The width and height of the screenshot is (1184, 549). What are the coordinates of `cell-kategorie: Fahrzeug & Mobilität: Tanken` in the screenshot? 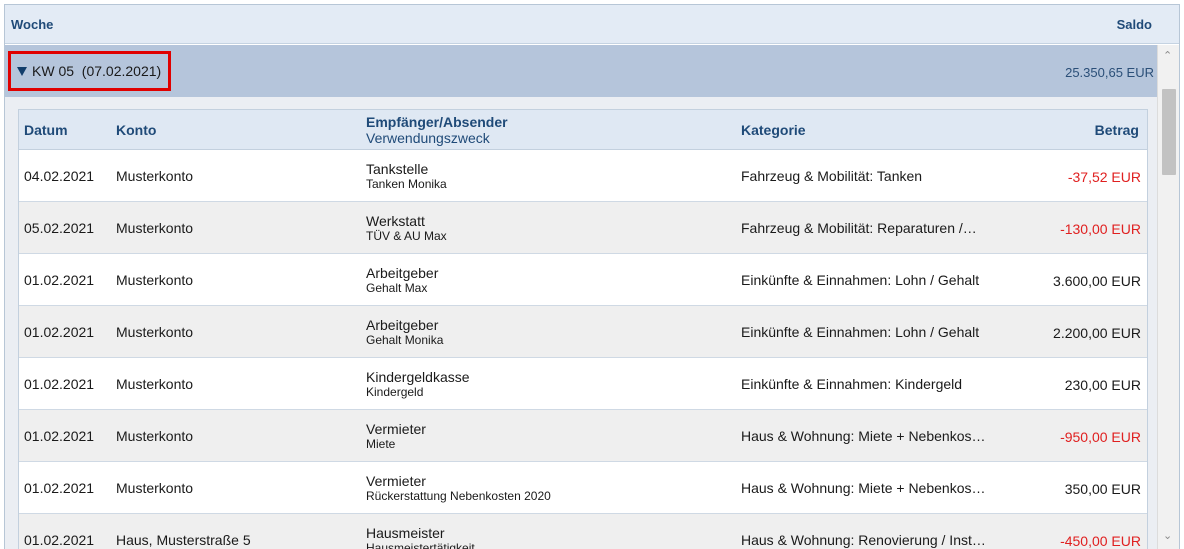 It's located at (832, 176).